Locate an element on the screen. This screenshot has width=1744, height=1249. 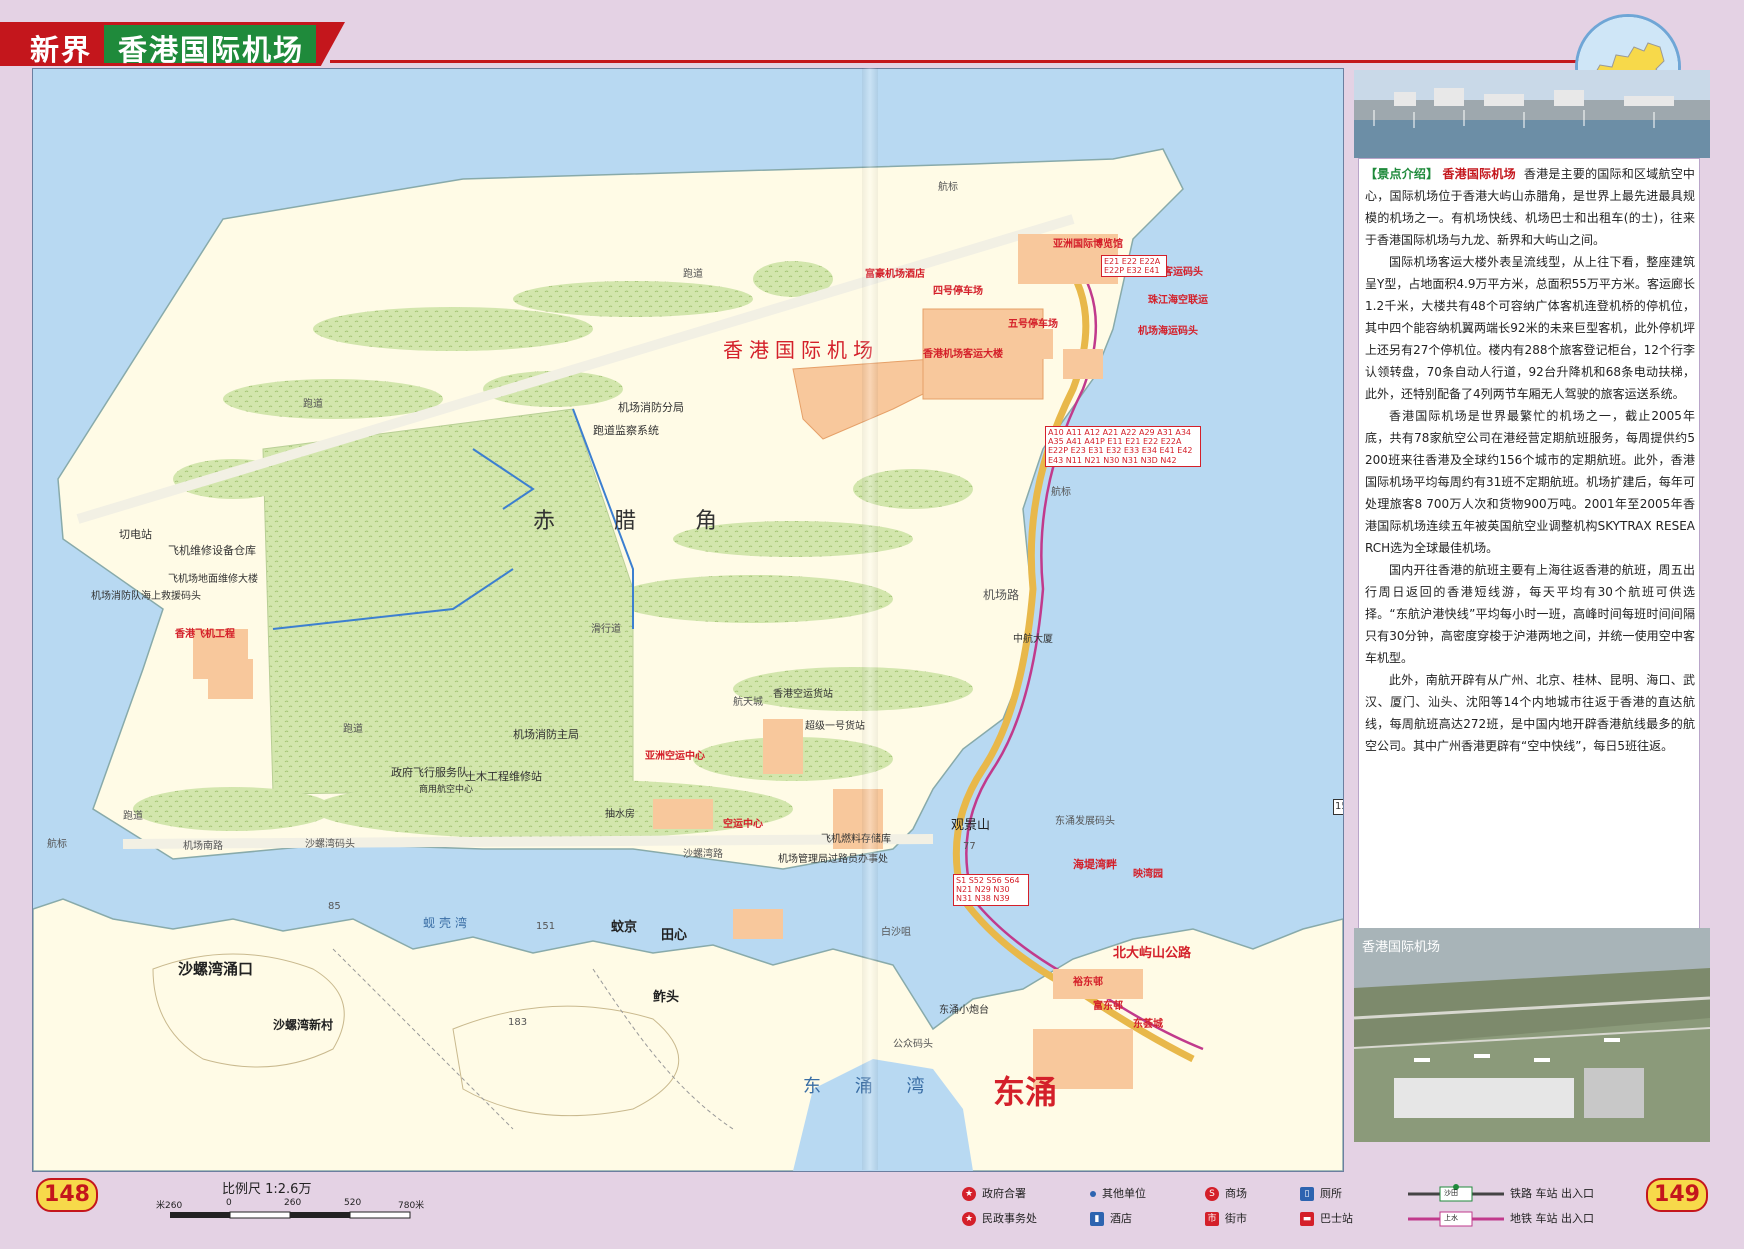
hill-height: 77 is located at coordinates (969, 846).